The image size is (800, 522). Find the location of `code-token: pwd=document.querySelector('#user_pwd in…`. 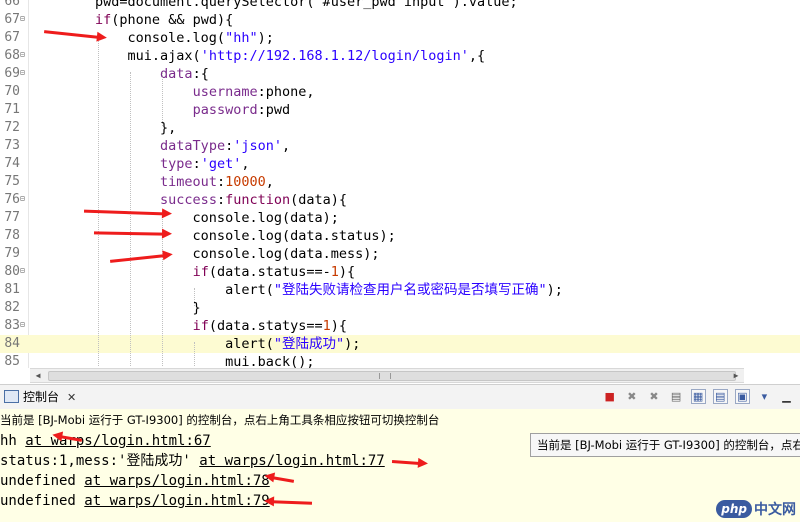

code-token: pwd=document.querySelector('#user_pwd in… is located at coordinates (274, 5).